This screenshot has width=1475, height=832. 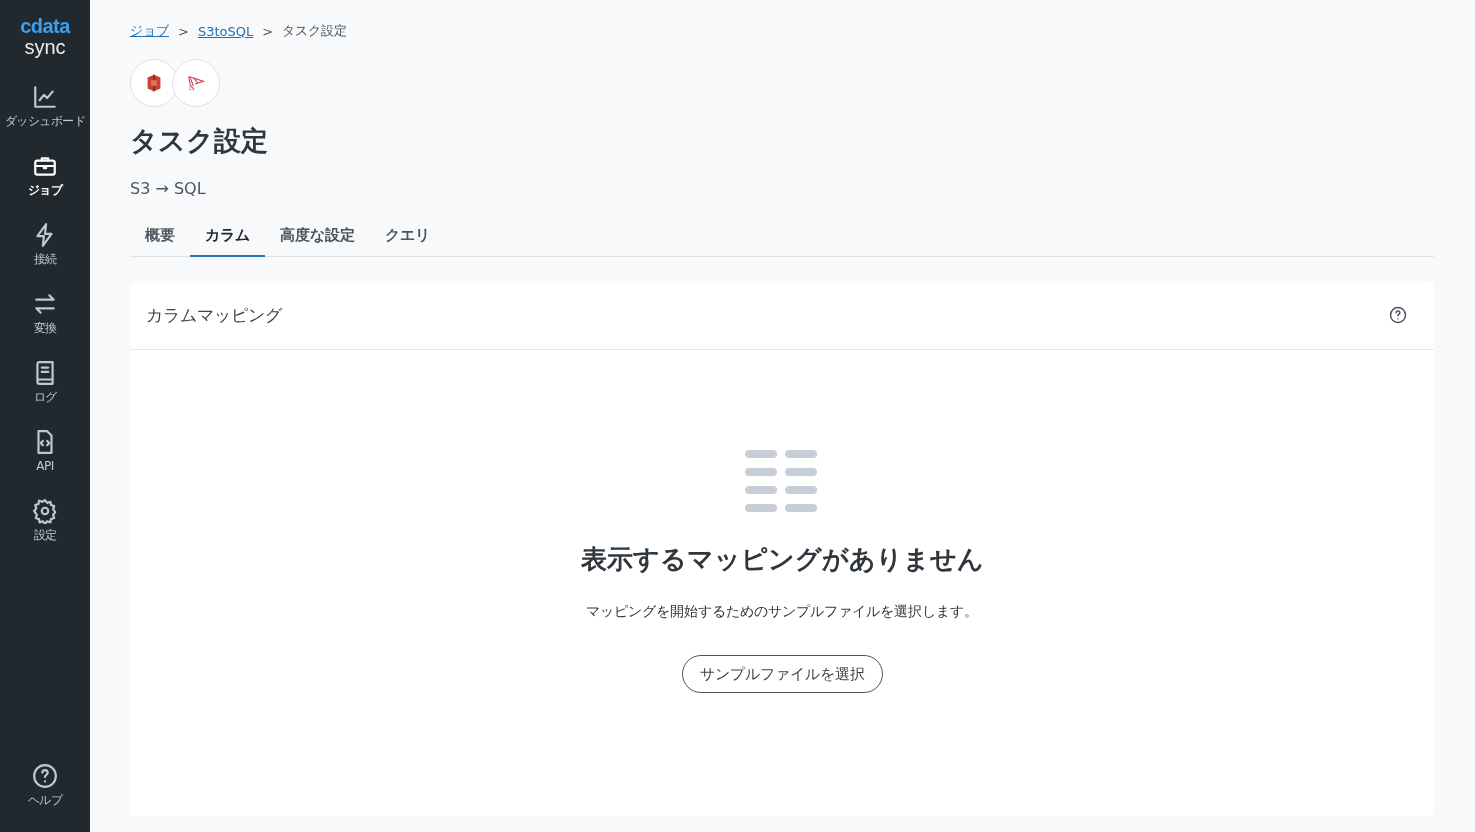 What do you see at coordinates (149, 31) in the screenshot?
I see `breadcrumb-link: ジョブ` at bounding box center [149, 31].